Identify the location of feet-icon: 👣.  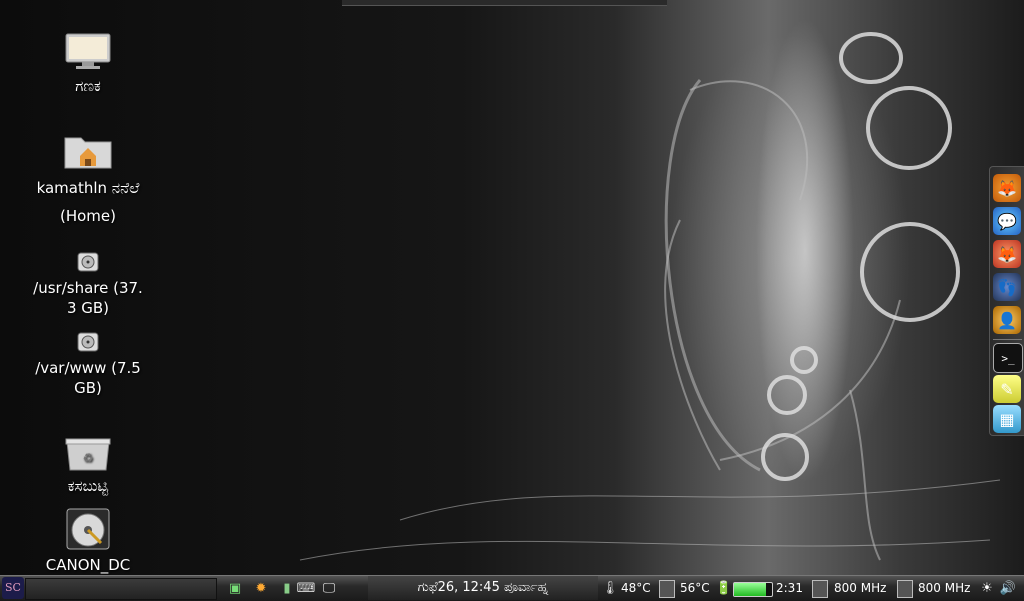
(1007, 287).